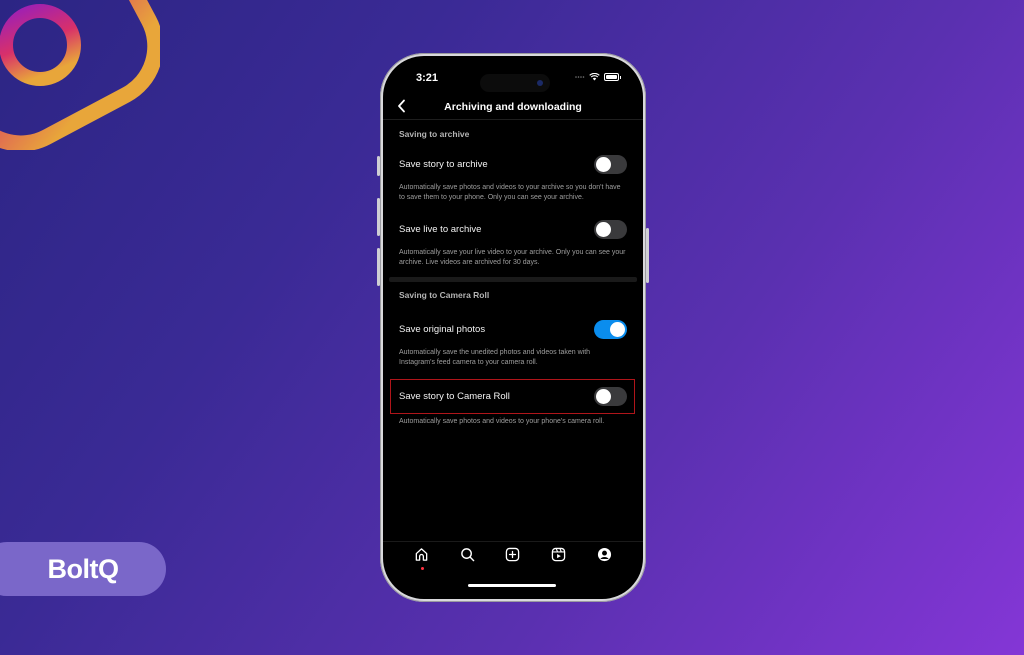 This screenshot has height=655, width=1024. I want to click on tab-home, so click(422, 557).